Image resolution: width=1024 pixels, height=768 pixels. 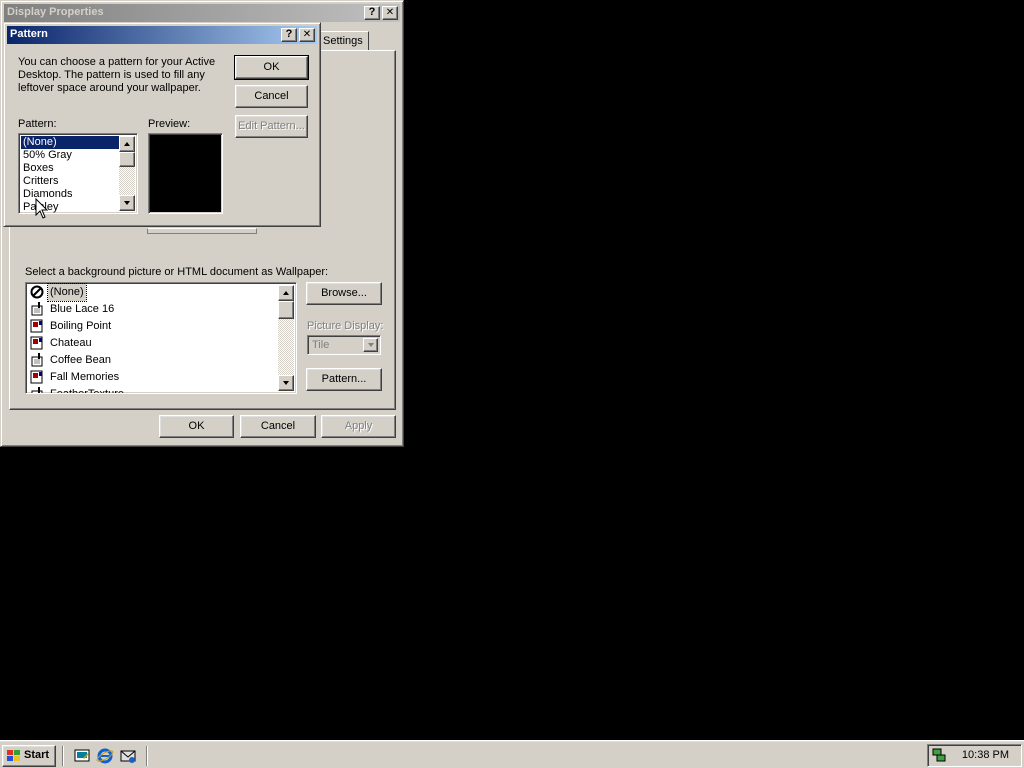 What do you see at coordinates (127, 159) in the screenshot?
I see `pattern-scroll-thumb` at bounding box center [127, 159].